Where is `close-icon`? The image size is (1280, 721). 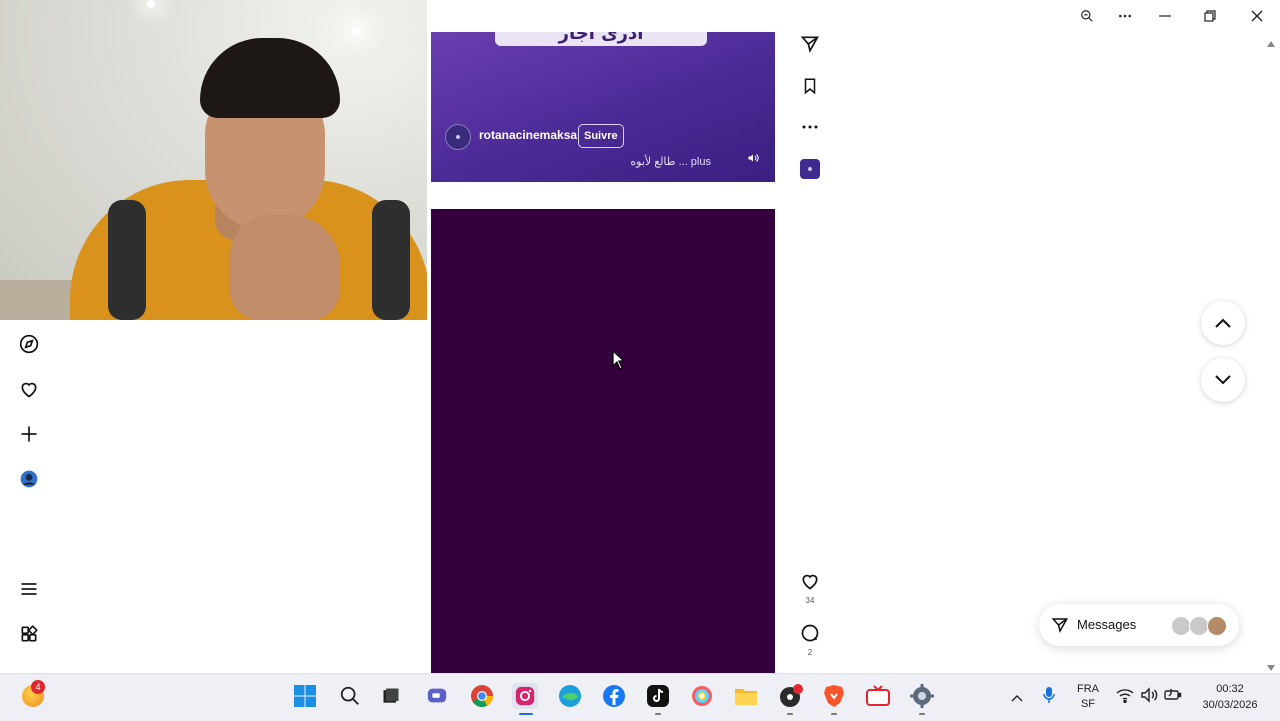
close-icon is located at coordinates (1257, 16).